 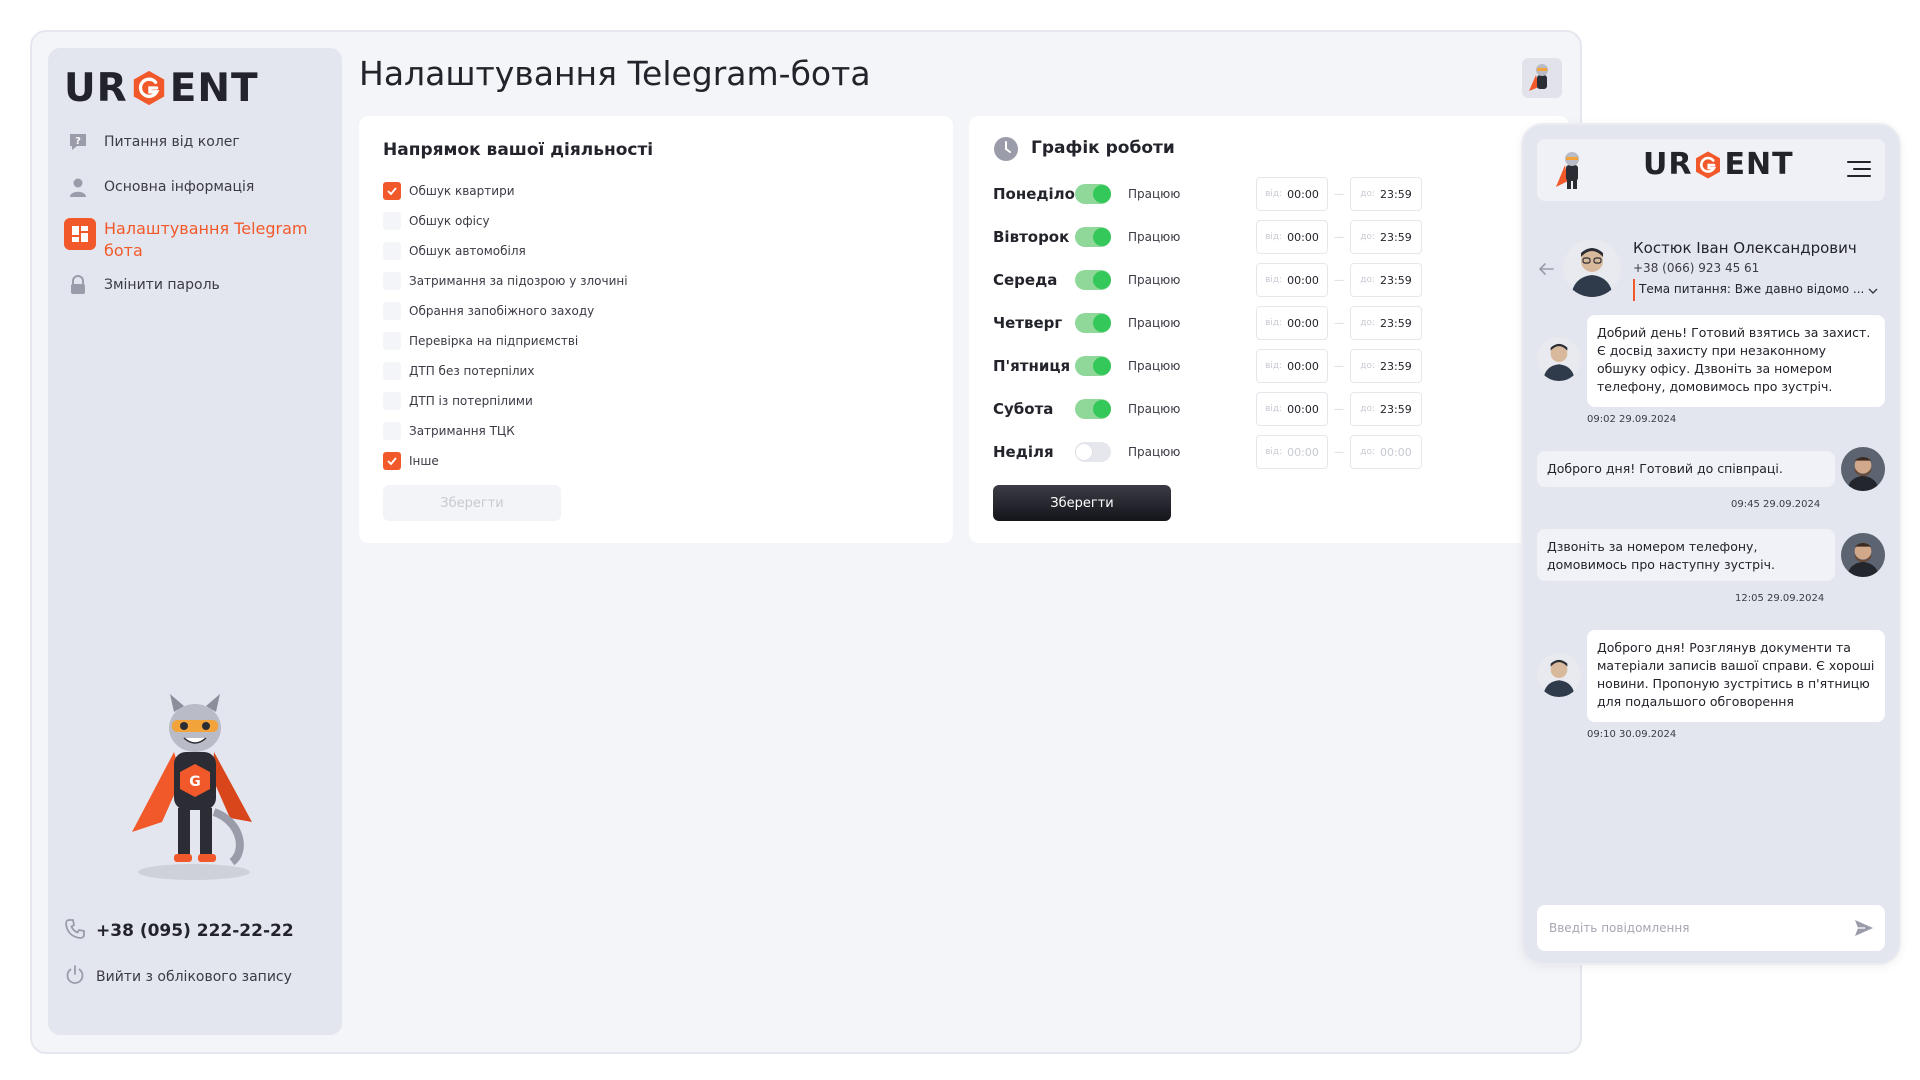 I want to click on checkbox-label: Перевірка на підприємстві, so click(x=494, y=341).